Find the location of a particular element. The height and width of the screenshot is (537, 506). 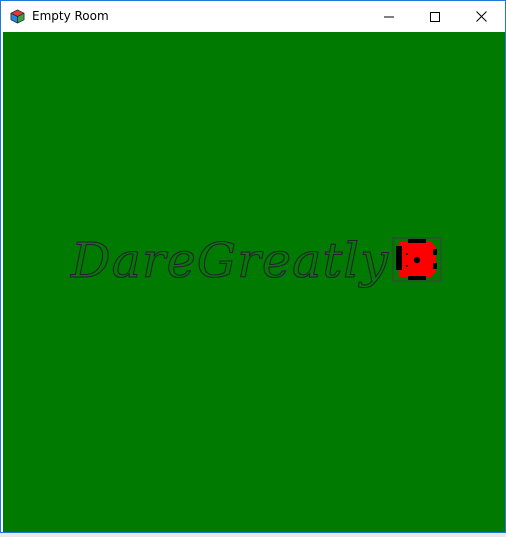

robot-top-track is located at coordinates (417, 241).